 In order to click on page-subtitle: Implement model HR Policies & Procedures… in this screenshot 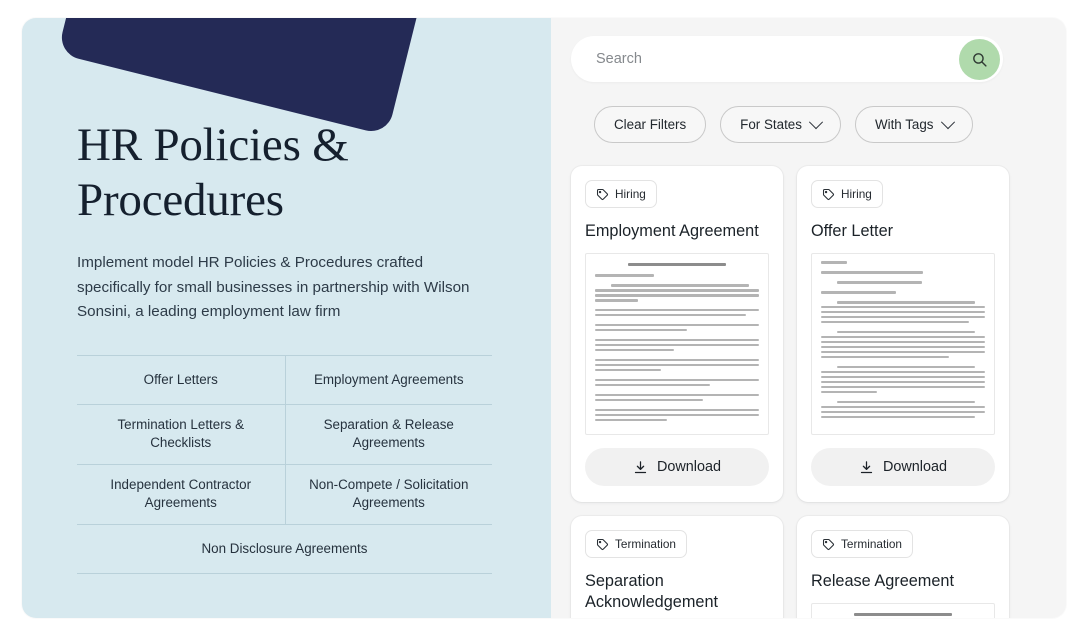, I will do `click(273, 287)`.